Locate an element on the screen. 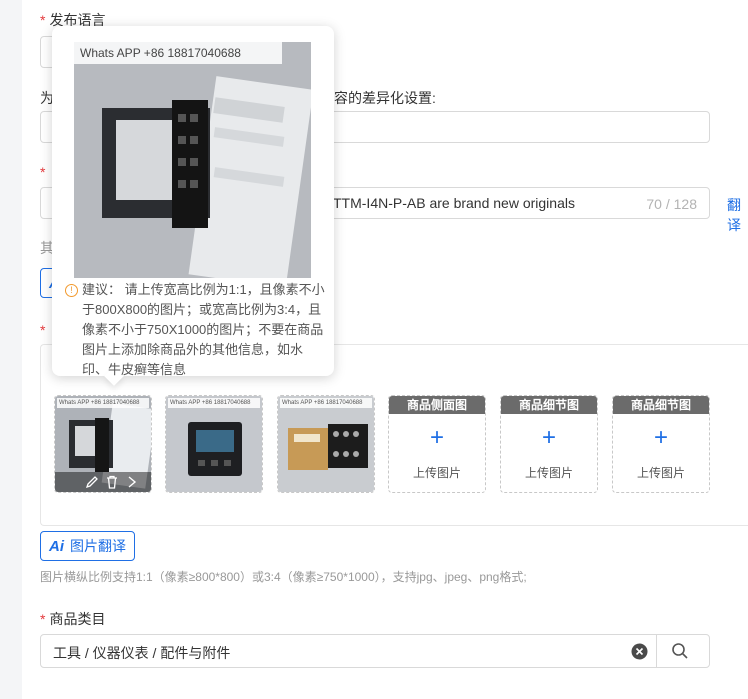  divider is located at coordinates (656, 651).